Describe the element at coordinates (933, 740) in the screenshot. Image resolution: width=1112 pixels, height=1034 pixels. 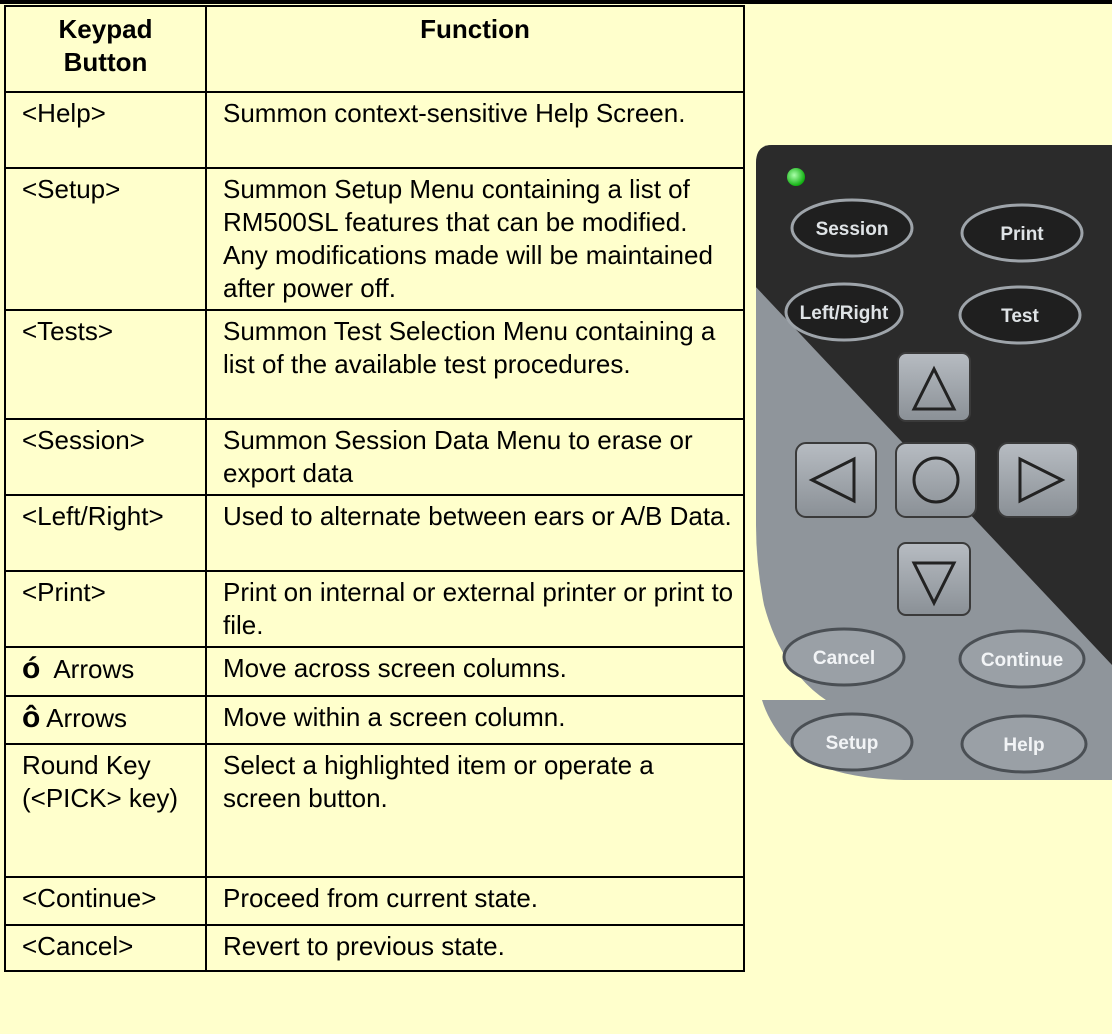
I see `remote-lower-body: Setup Help` at that location.